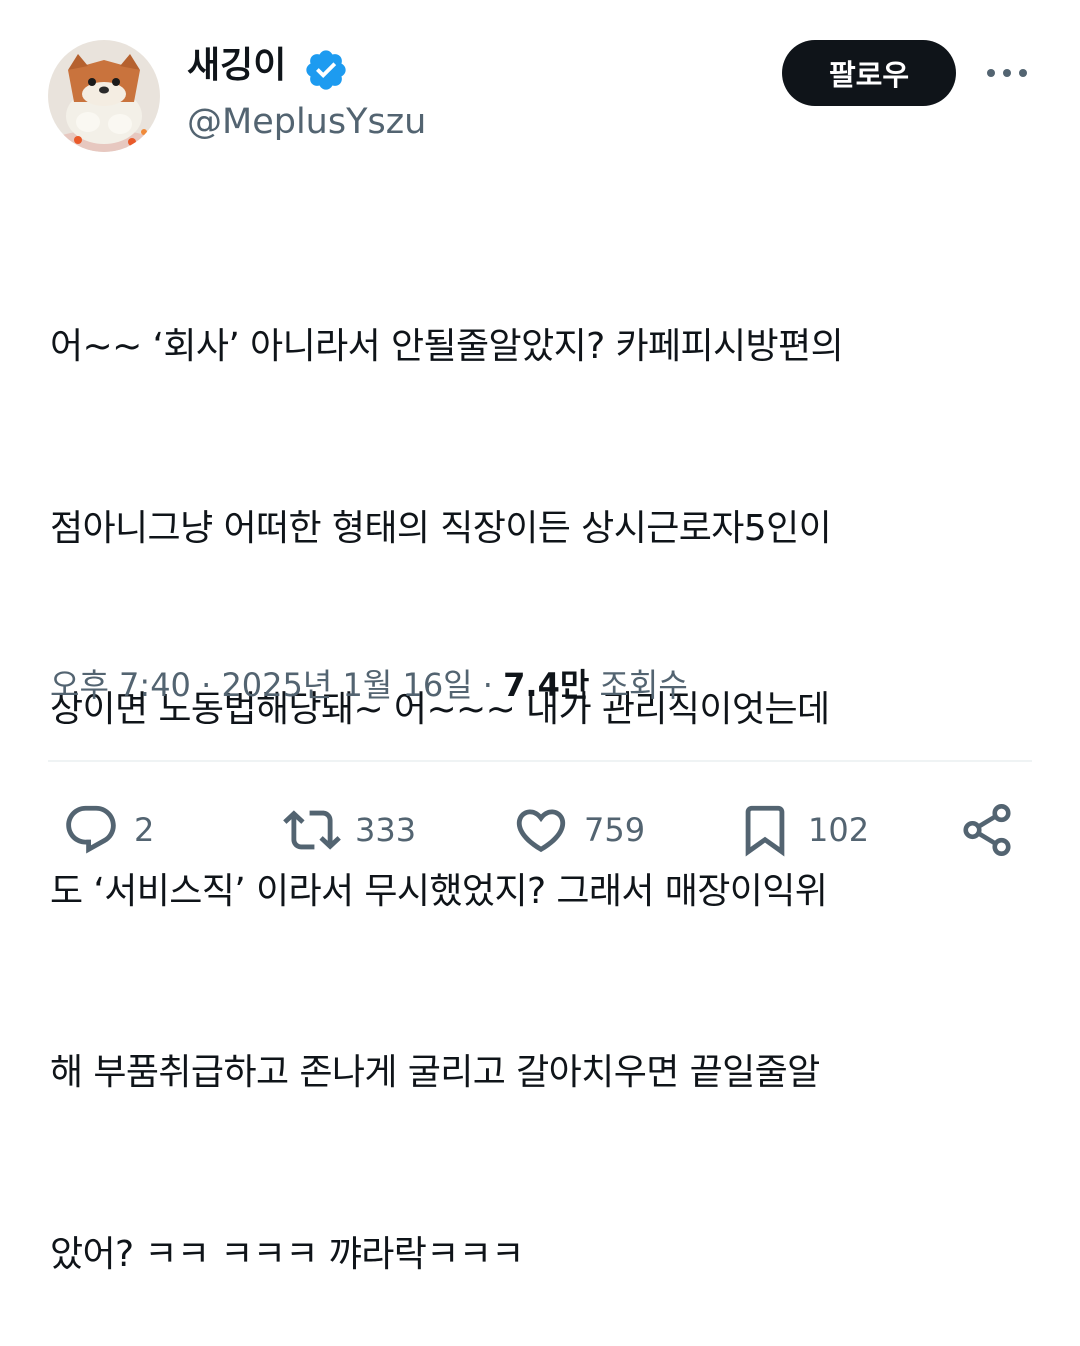 Image resolution: width=1080 pixels, height=1346 pixels. I want to click on tweet-time: 오후 7:40, so click(120, 685).